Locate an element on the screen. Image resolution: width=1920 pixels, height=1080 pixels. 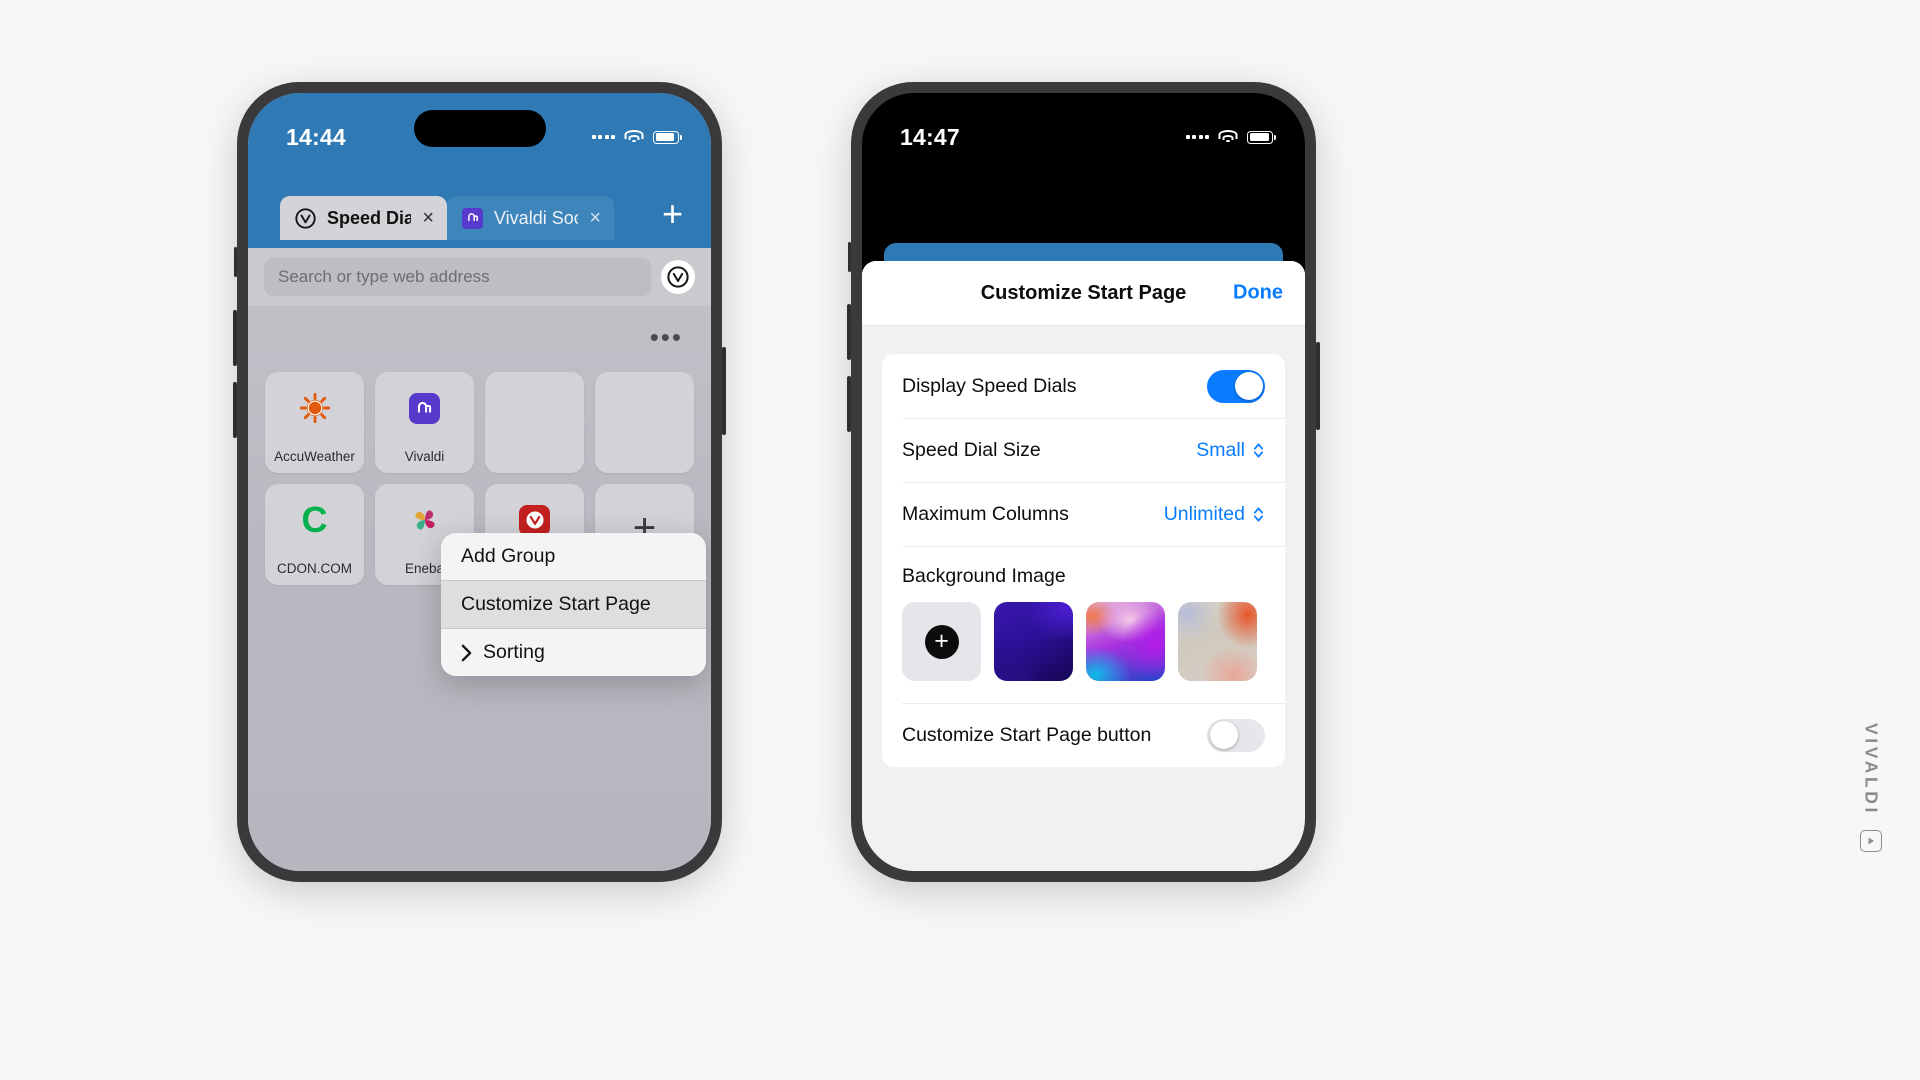
background-thumb-warm is located at coordinates (1217, 641).